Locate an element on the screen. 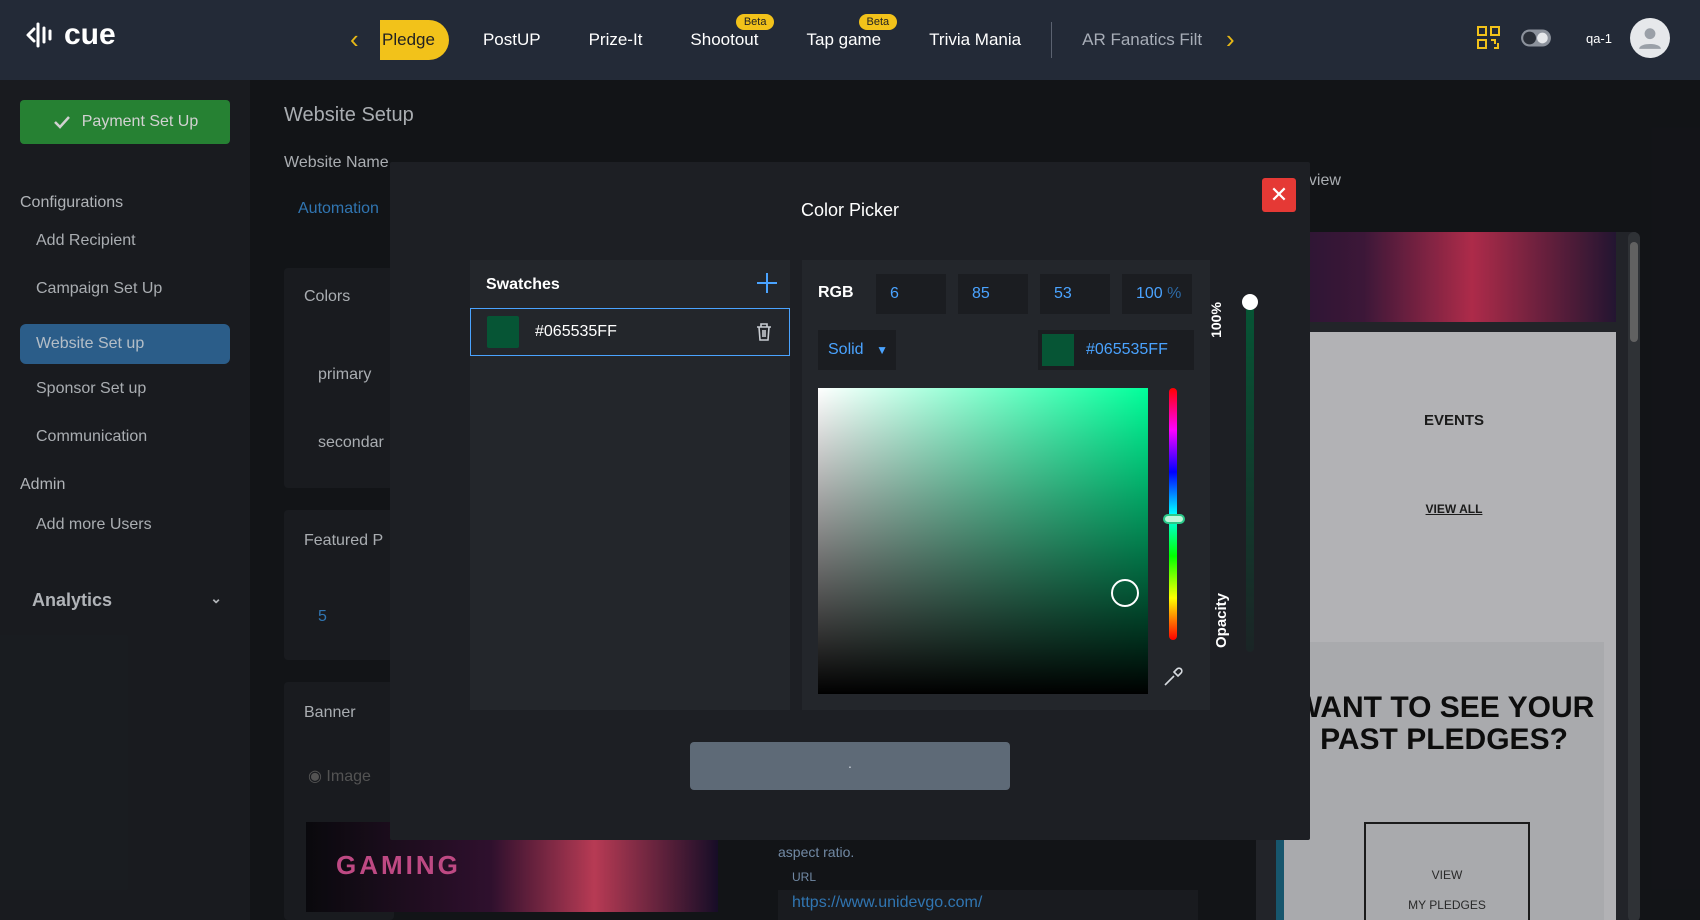  tab-label: PostUP is located at coordinates (511, 39).